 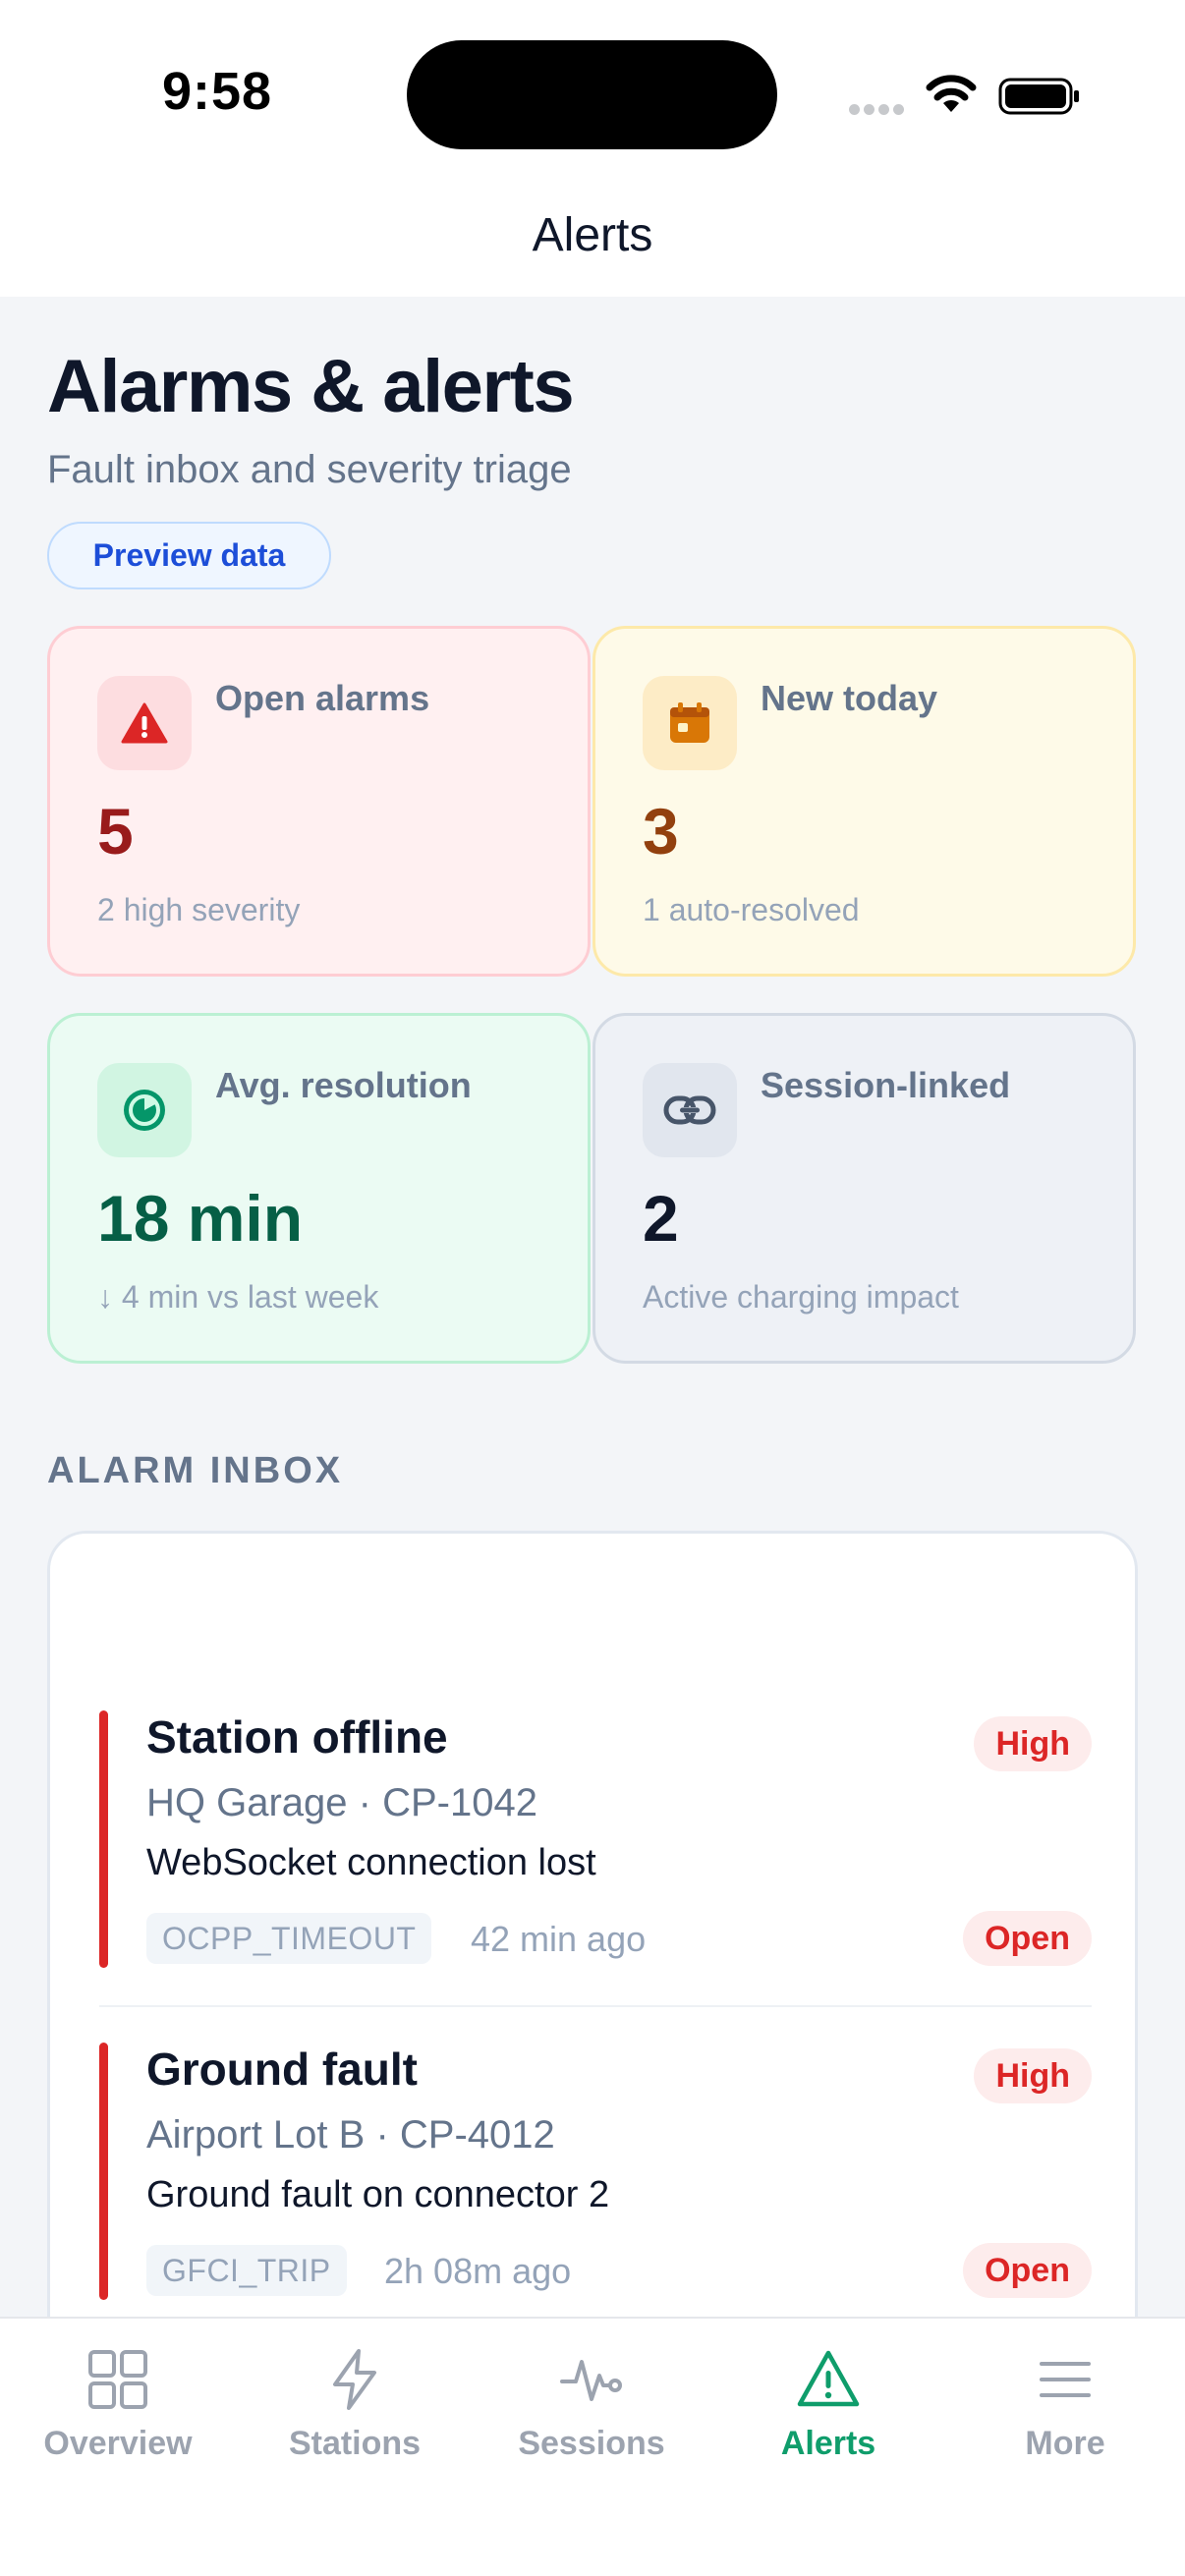 What do you see at coordinates (282, 2069) in the screenshot?
I see `alarm-title: Ground fault` at bounding box center [282, 2069].